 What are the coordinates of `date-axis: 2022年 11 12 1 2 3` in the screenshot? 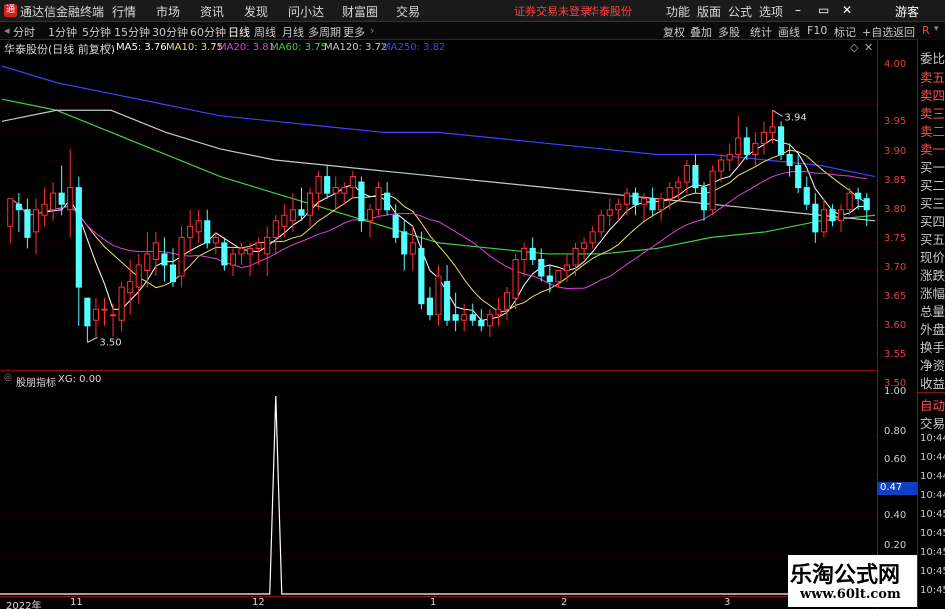 It's located at (438, 602).